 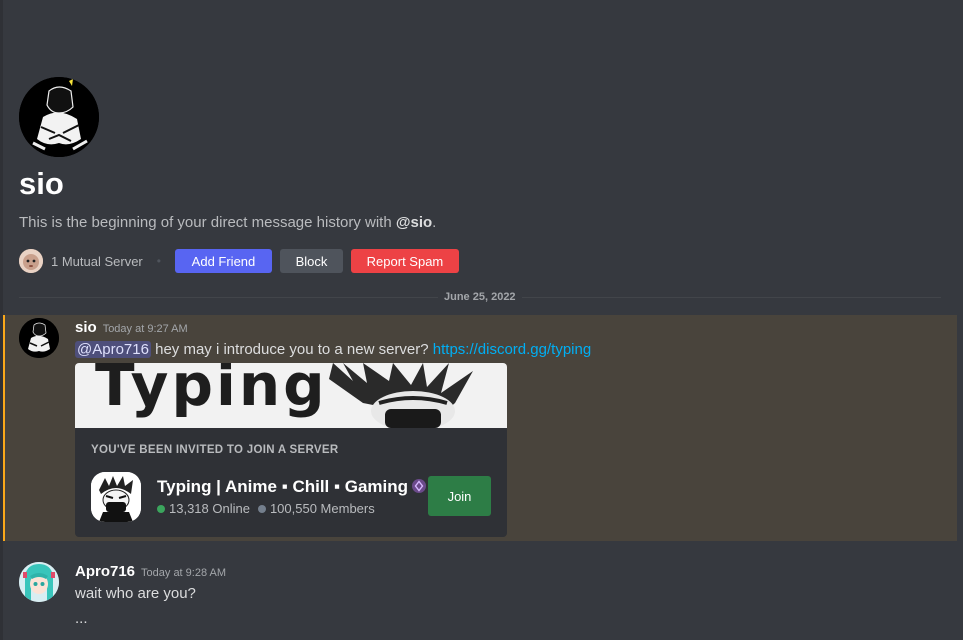 I want to click on message-text: hey may i introduce you to a new server?, so click(x=291, y=349).